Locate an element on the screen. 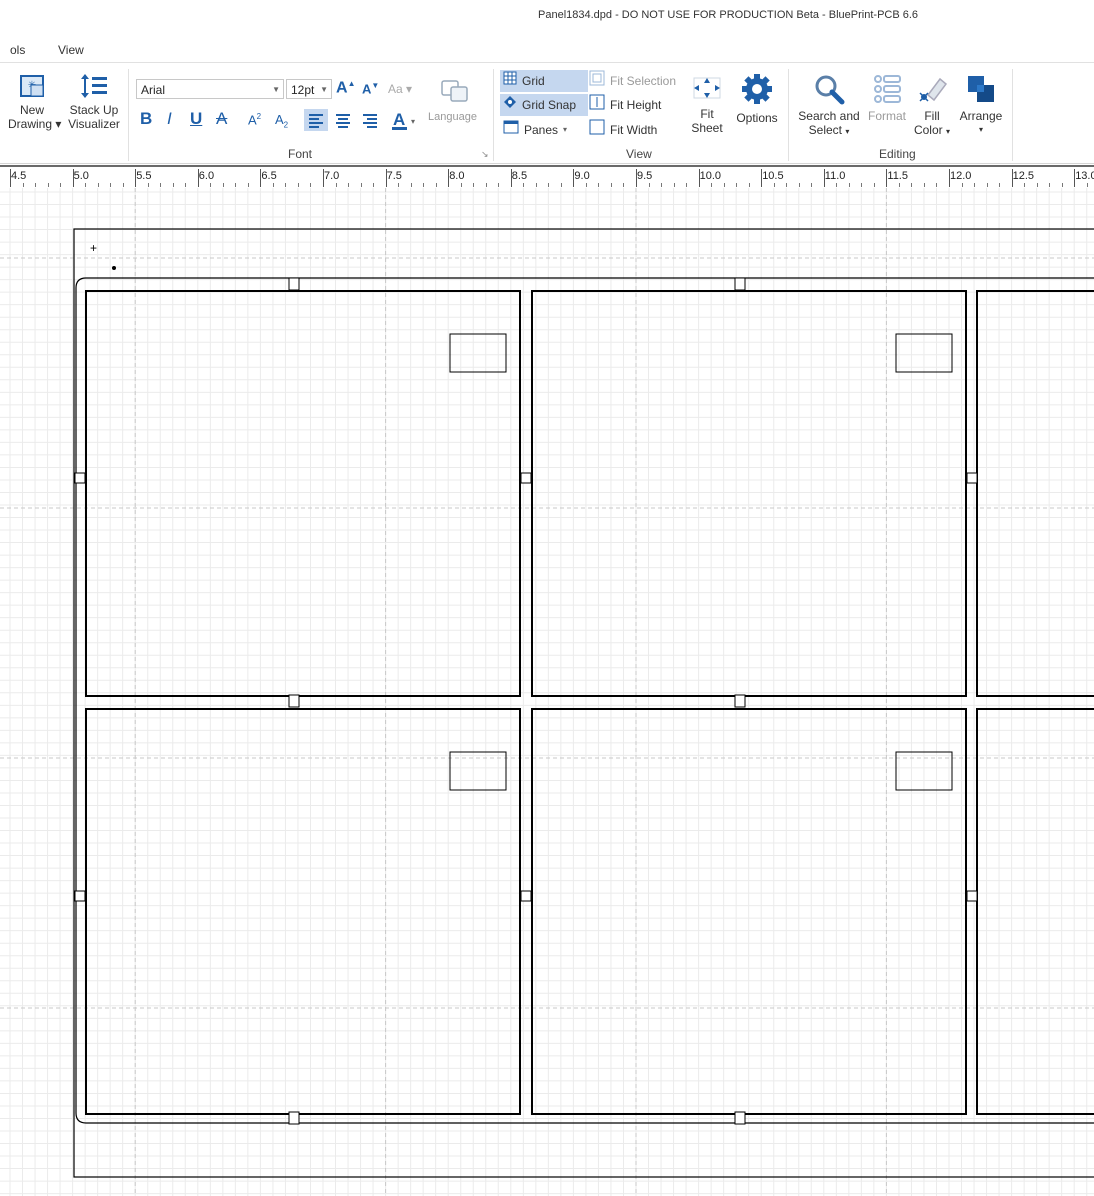 The height and width of the screenshot is (1196, 1094). arrange-button: Arrange ▾ is located at coordinates (981, 105).